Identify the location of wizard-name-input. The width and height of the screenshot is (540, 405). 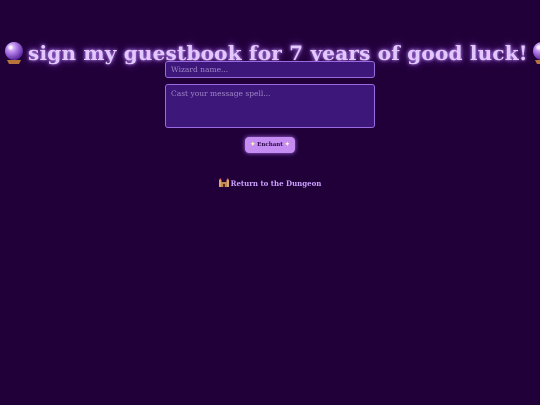
(270, 69).